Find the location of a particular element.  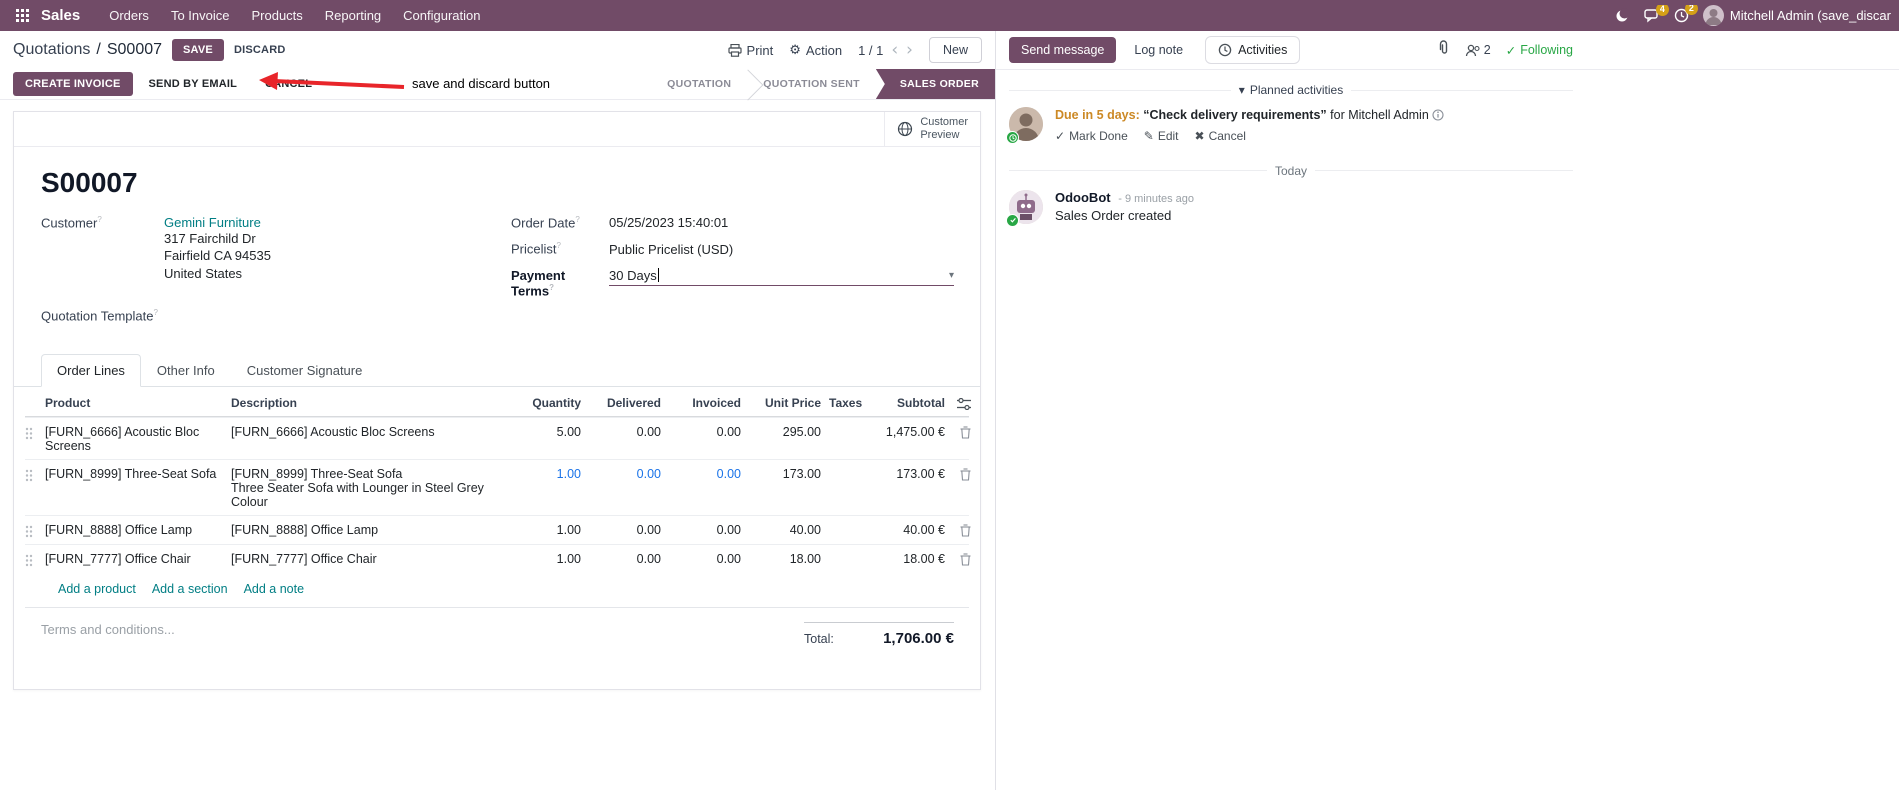

cell-description: [FURN_7777] Office Chair is located at coordinates (372, 559).